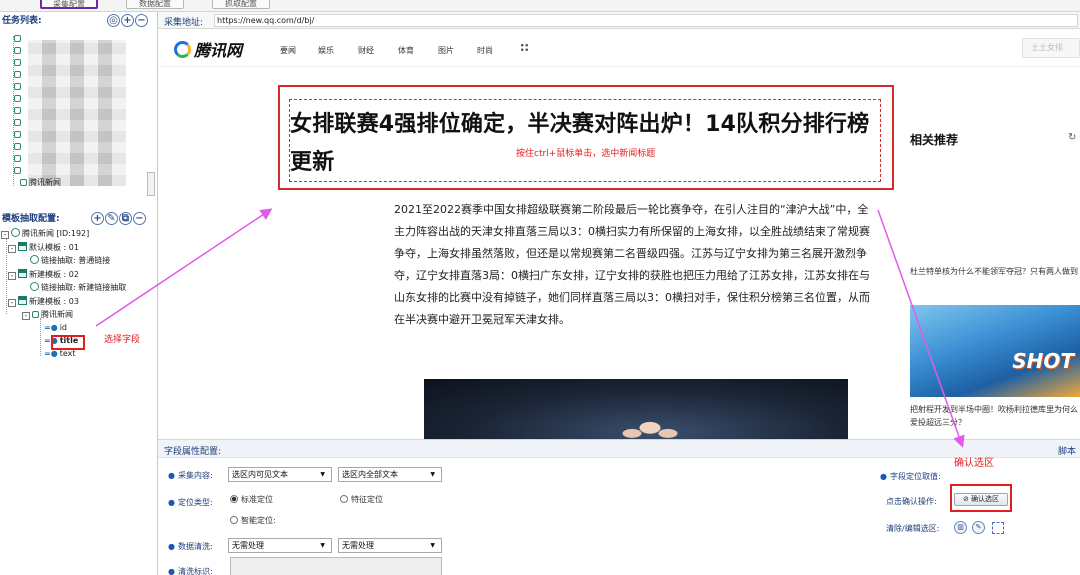  I want to click on field-text: =● text, so click(59, 353).